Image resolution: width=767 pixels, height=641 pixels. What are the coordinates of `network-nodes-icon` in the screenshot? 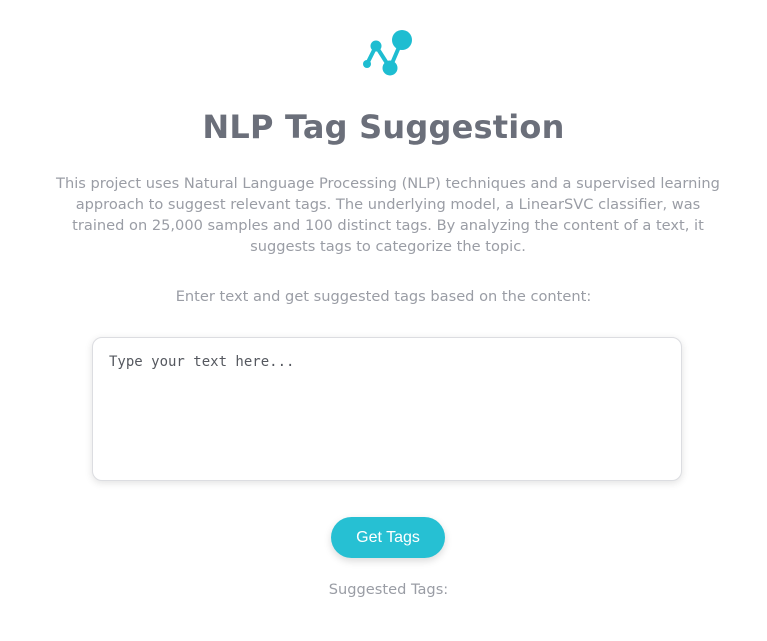 It's located at (388, 53).